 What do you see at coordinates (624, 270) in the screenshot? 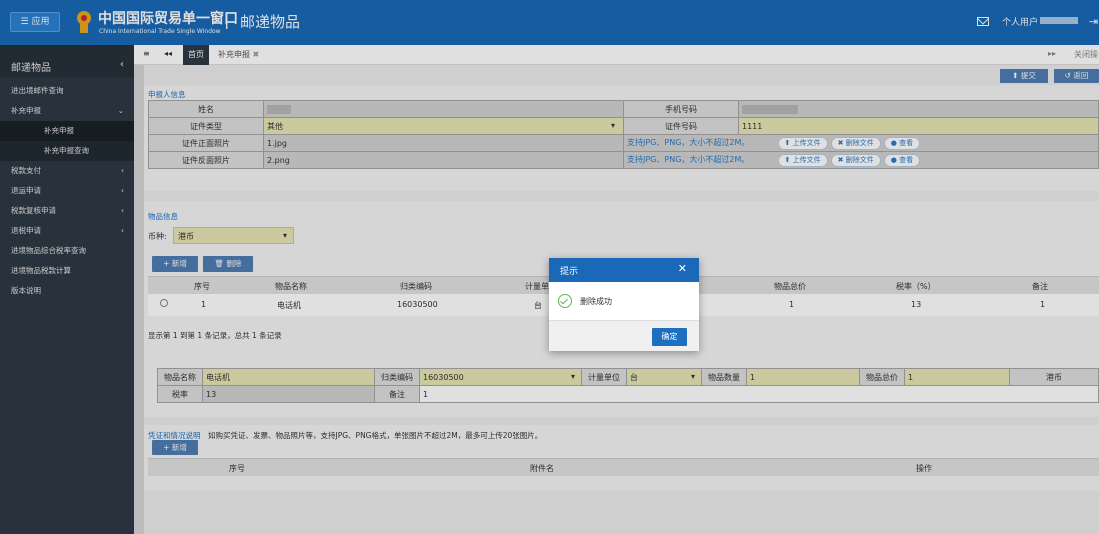
I see `dialog-header: 提示 ✕` at bounding box center [624, 270].